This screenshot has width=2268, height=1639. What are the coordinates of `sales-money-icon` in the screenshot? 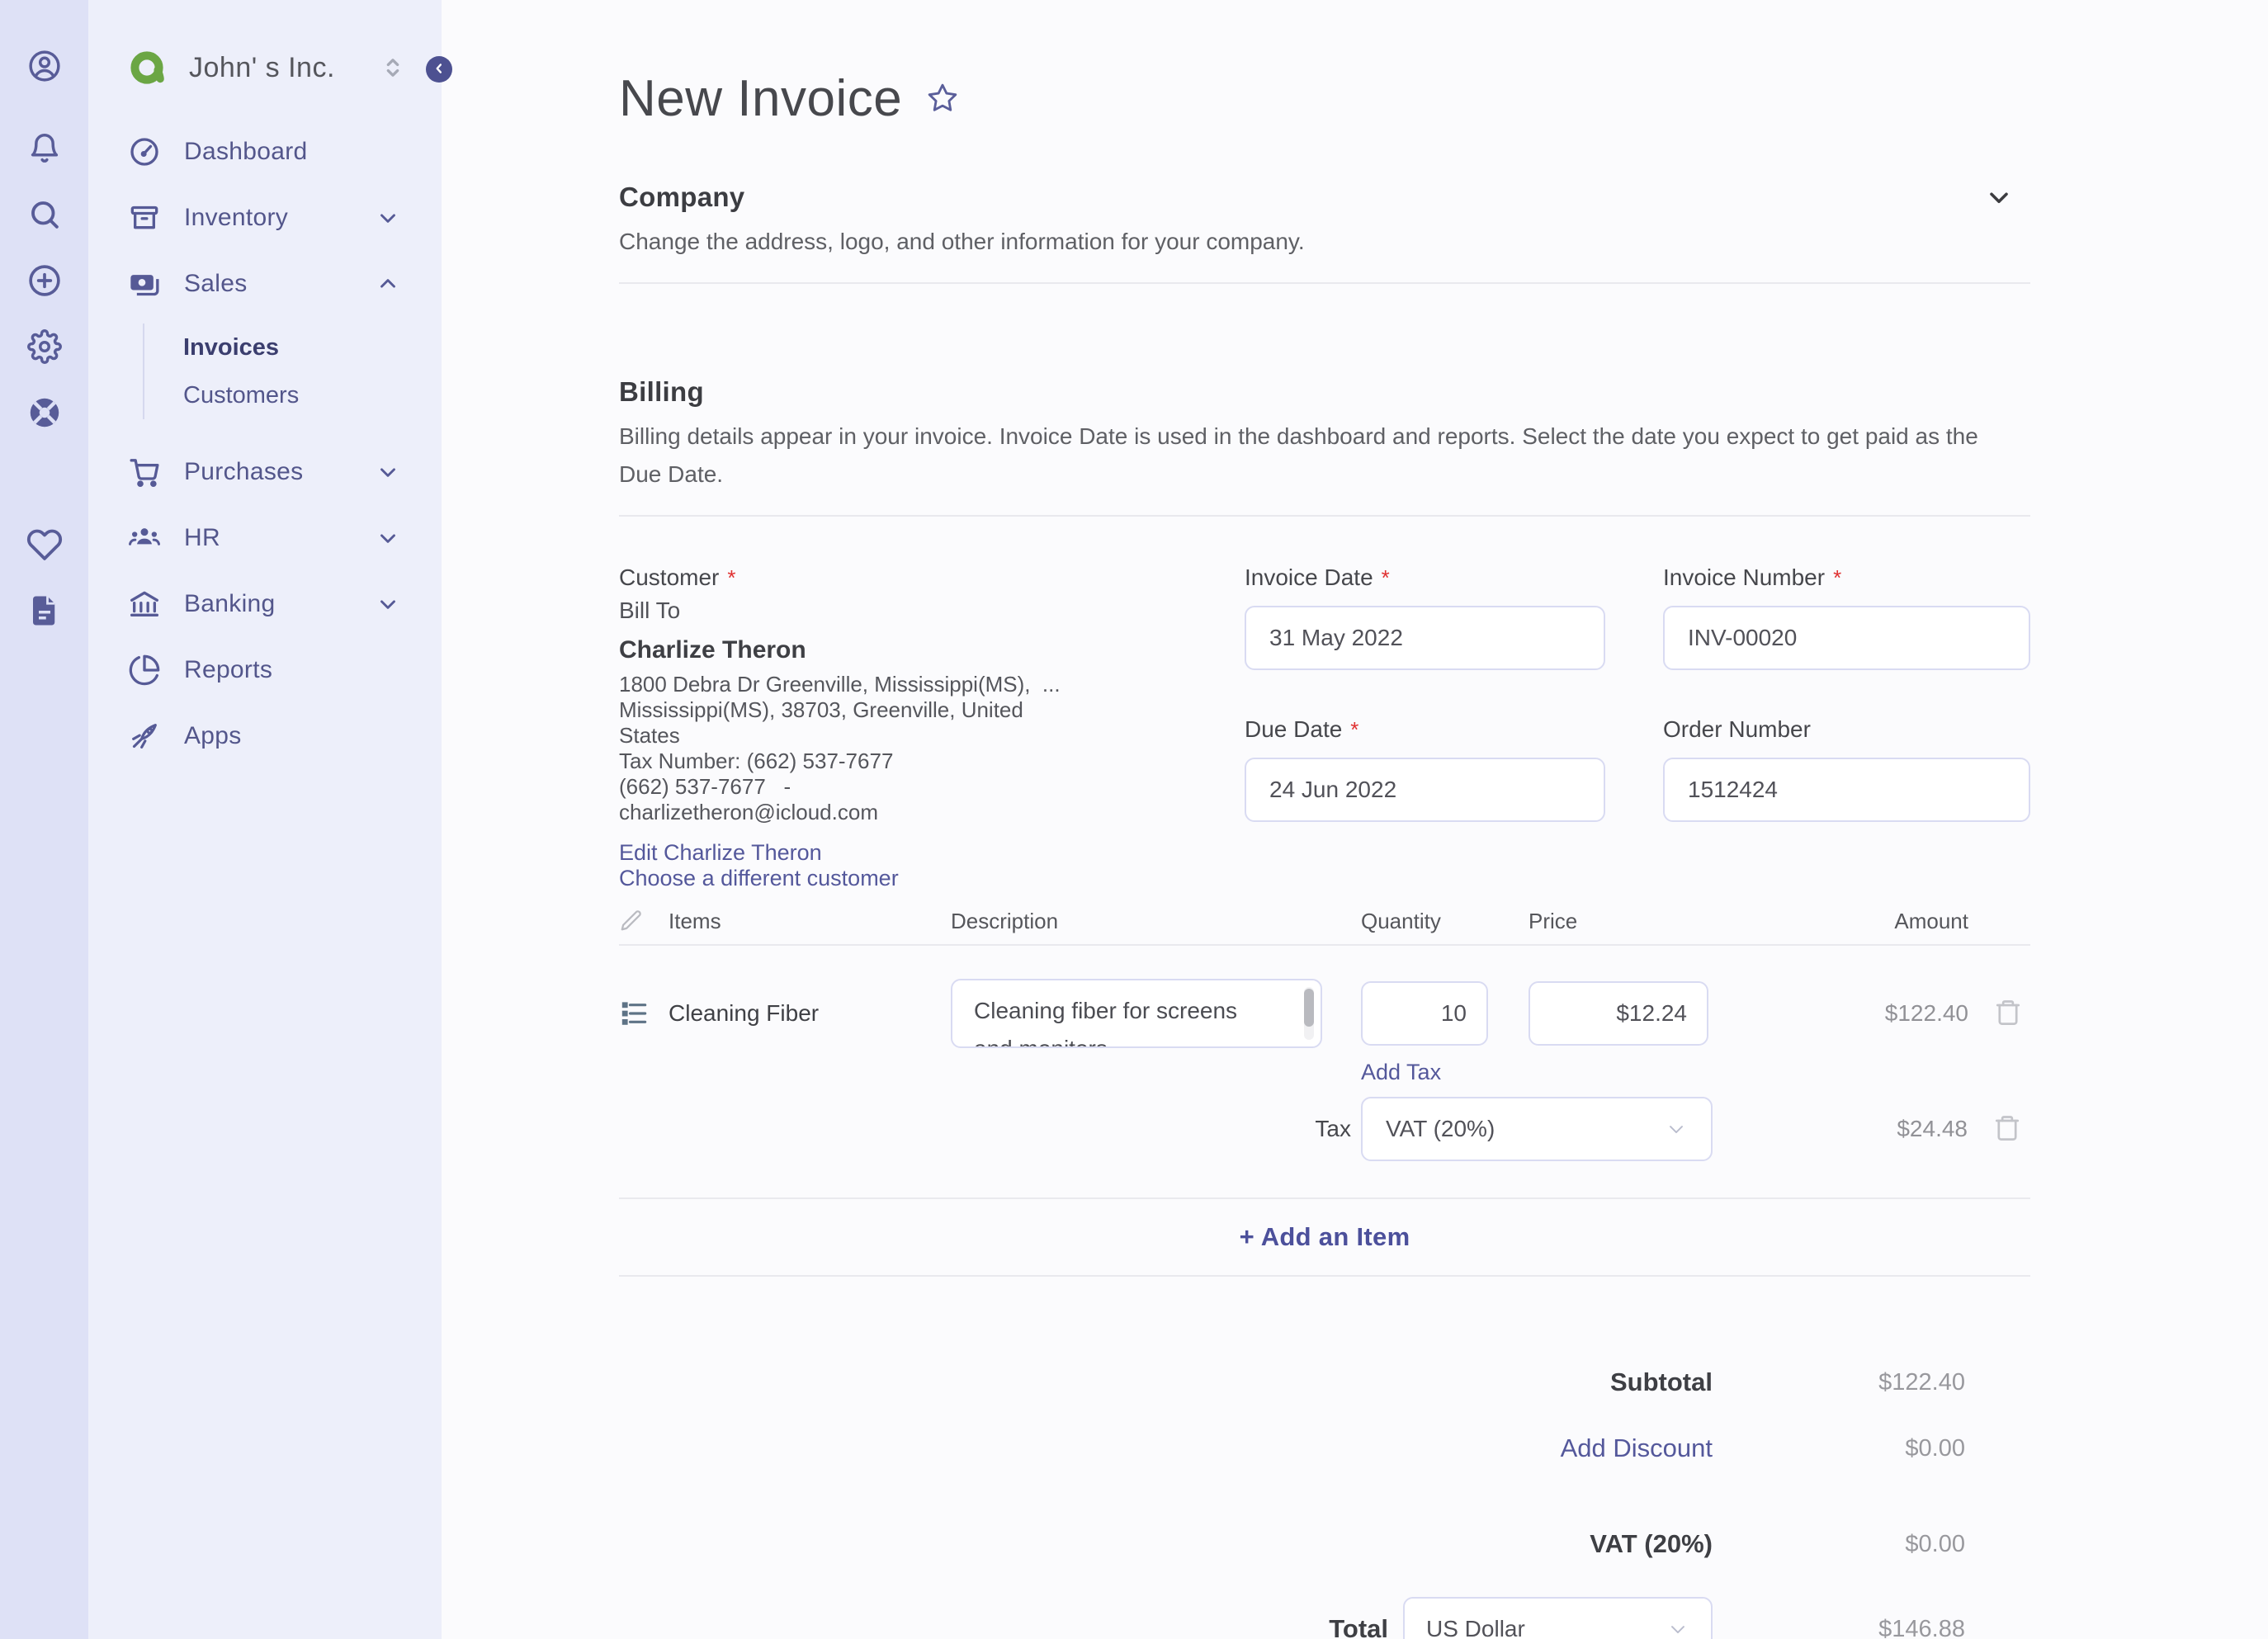 It's located at (144, 283).